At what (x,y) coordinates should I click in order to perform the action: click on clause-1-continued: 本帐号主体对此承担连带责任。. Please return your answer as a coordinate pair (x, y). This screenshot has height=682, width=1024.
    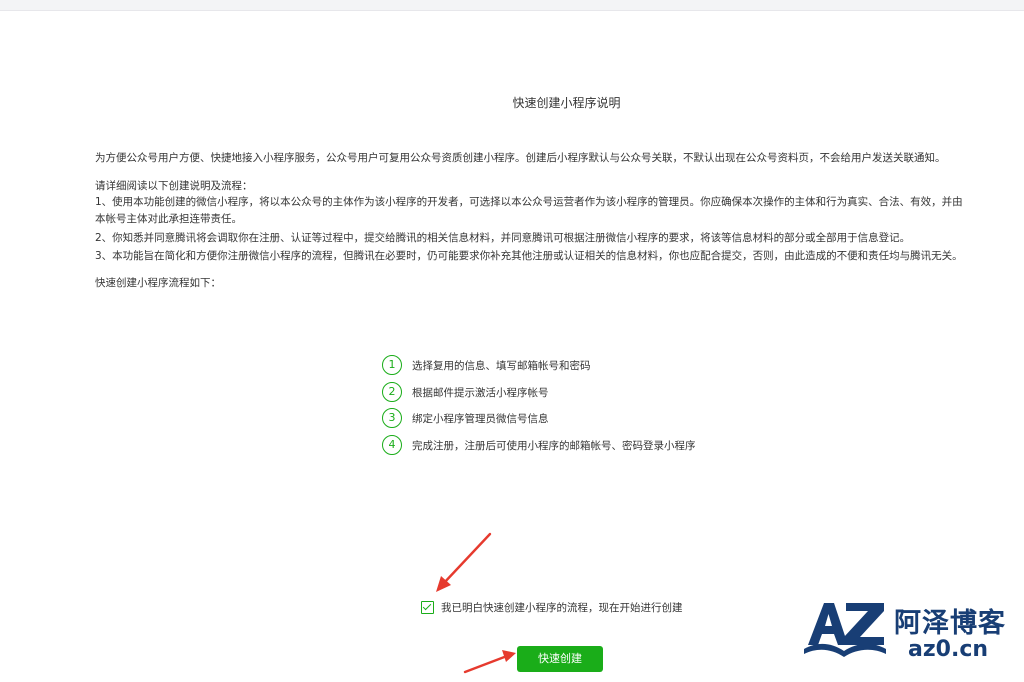
    Looking at the image, I should click on (168, 219).